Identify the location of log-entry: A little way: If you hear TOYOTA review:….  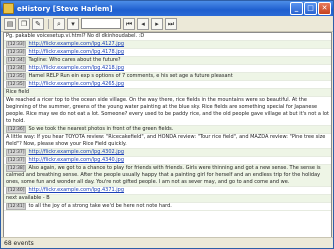
(167, 141).